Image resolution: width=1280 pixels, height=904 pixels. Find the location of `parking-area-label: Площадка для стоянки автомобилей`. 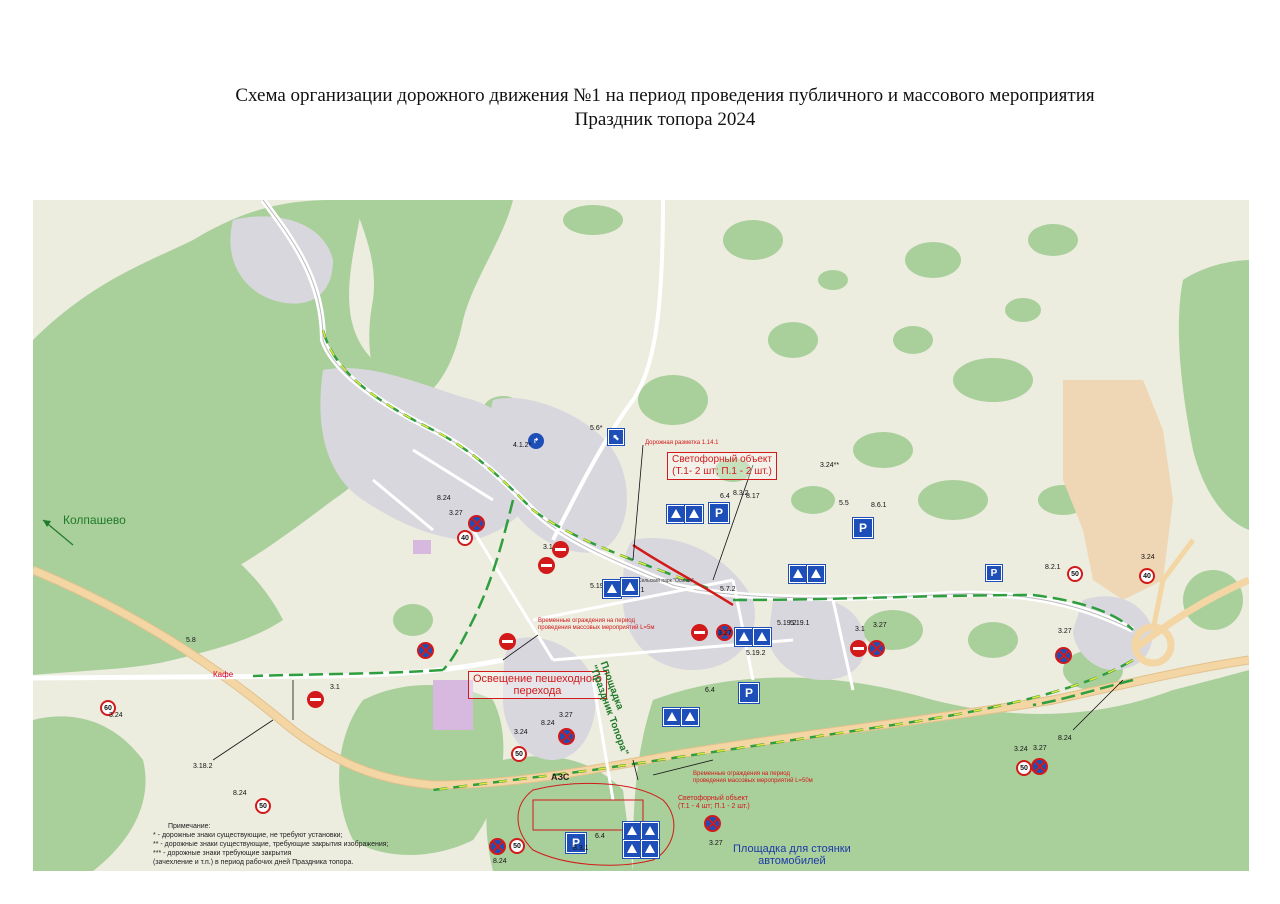

parking-area-label: Площадка для стоянки автомобилей is located at coordinates (792, 855).